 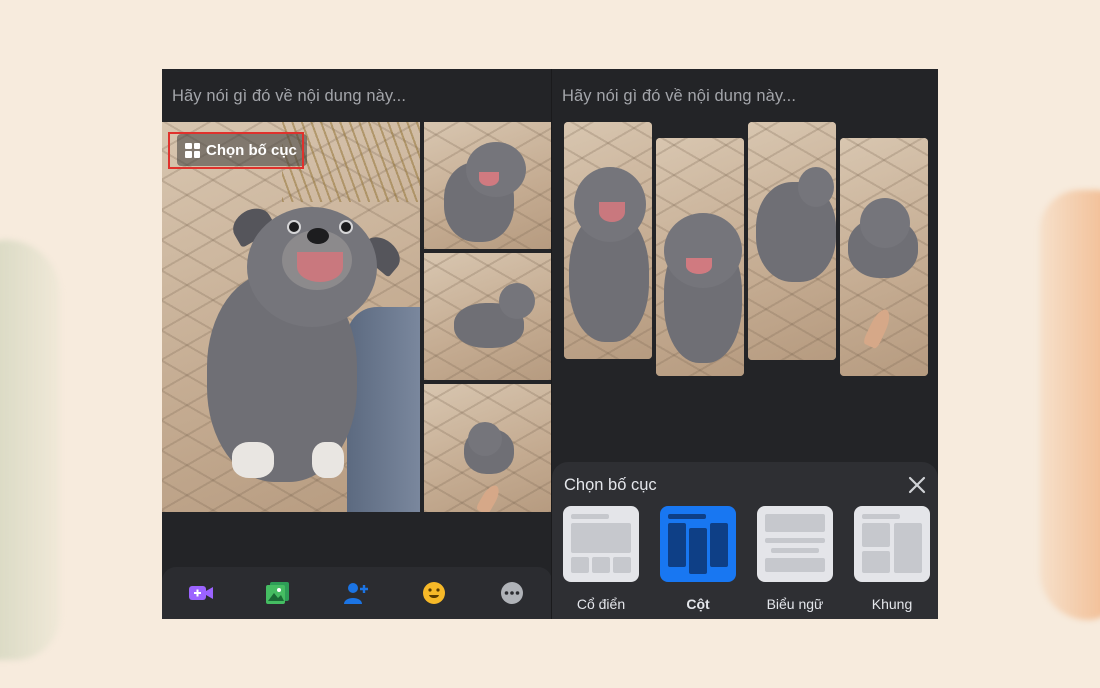 What do you see at coordinates (892, 604) in the screenshot?
I see `option-label: Khung` at bounding box center [892, 604].